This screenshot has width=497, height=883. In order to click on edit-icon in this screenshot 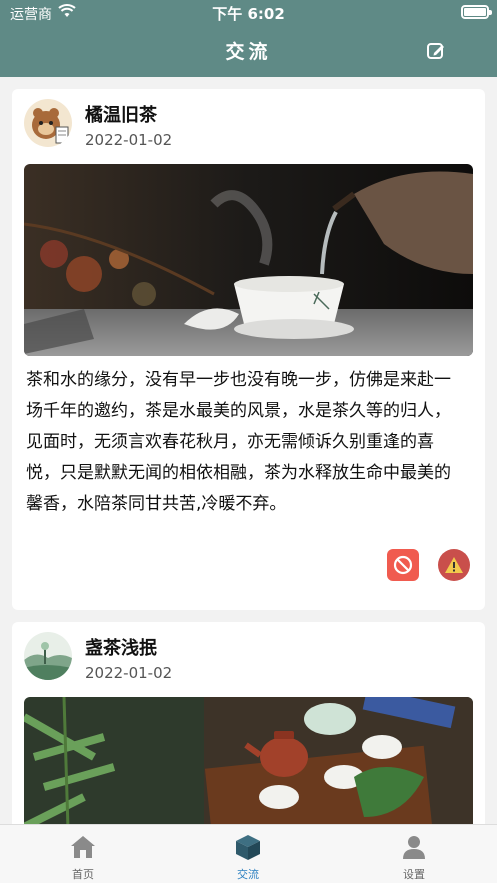, I will do `click(436, 51)`.